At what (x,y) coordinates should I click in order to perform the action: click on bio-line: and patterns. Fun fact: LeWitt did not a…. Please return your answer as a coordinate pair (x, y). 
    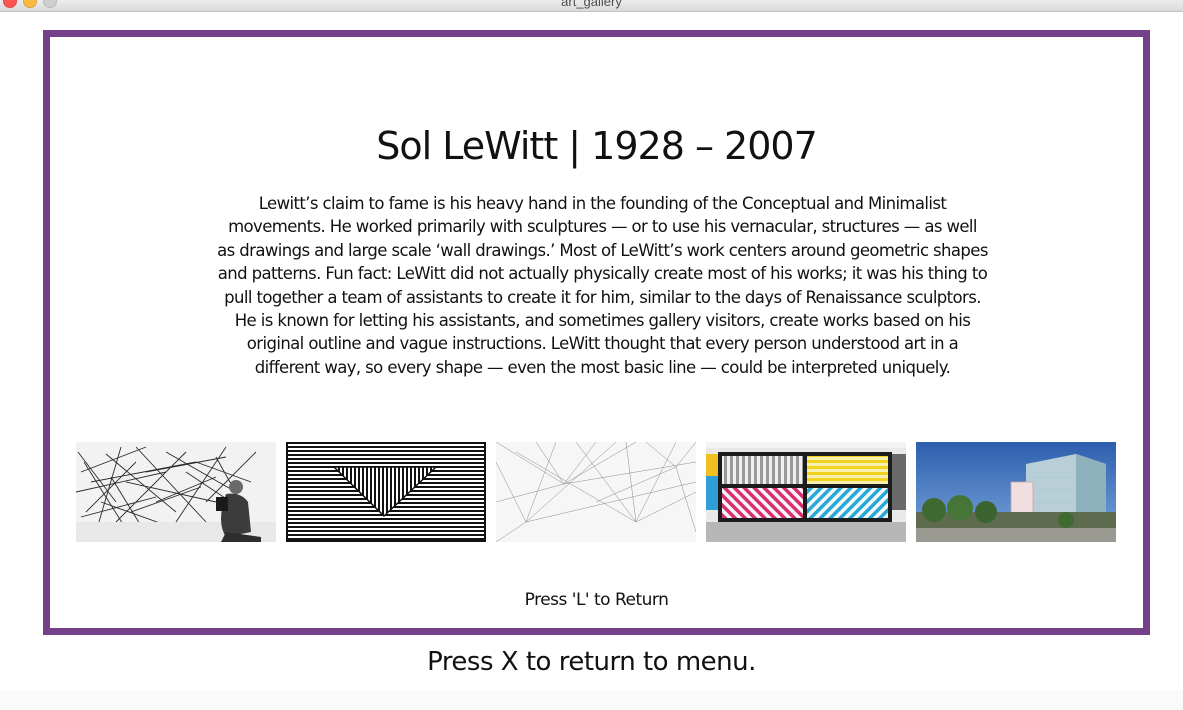
    Looking at the image, I should click on (602, 274).